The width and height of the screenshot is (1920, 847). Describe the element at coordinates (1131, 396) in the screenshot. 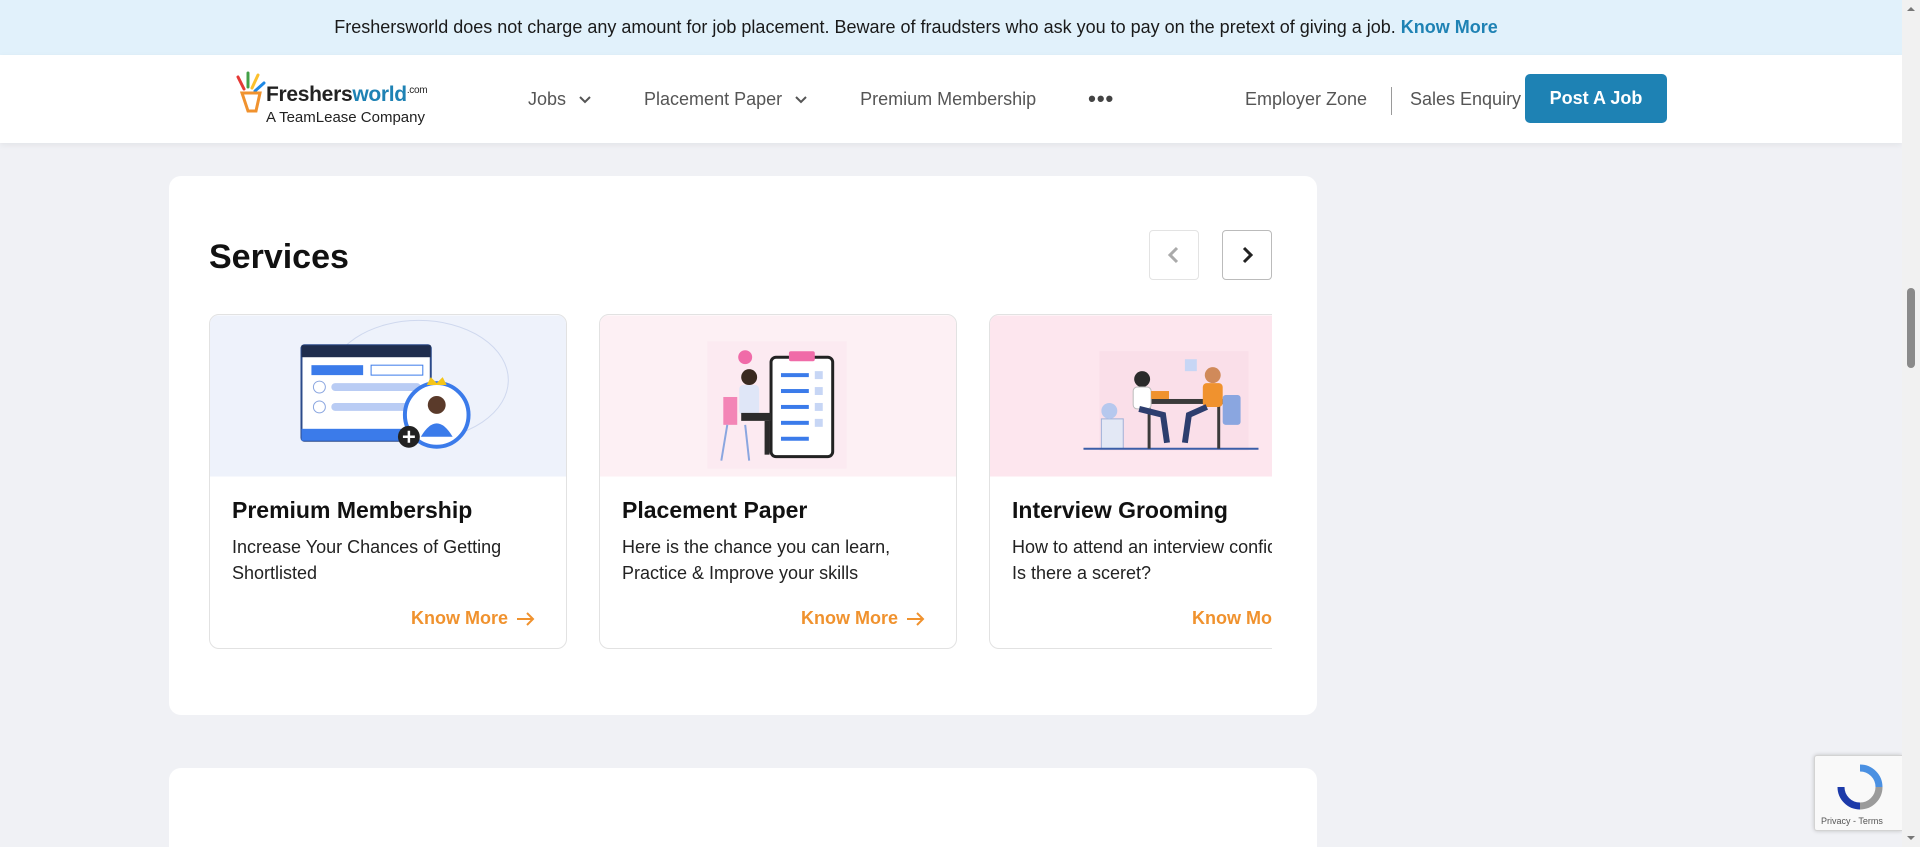

I see `interview-grooming-illustration` at that location.